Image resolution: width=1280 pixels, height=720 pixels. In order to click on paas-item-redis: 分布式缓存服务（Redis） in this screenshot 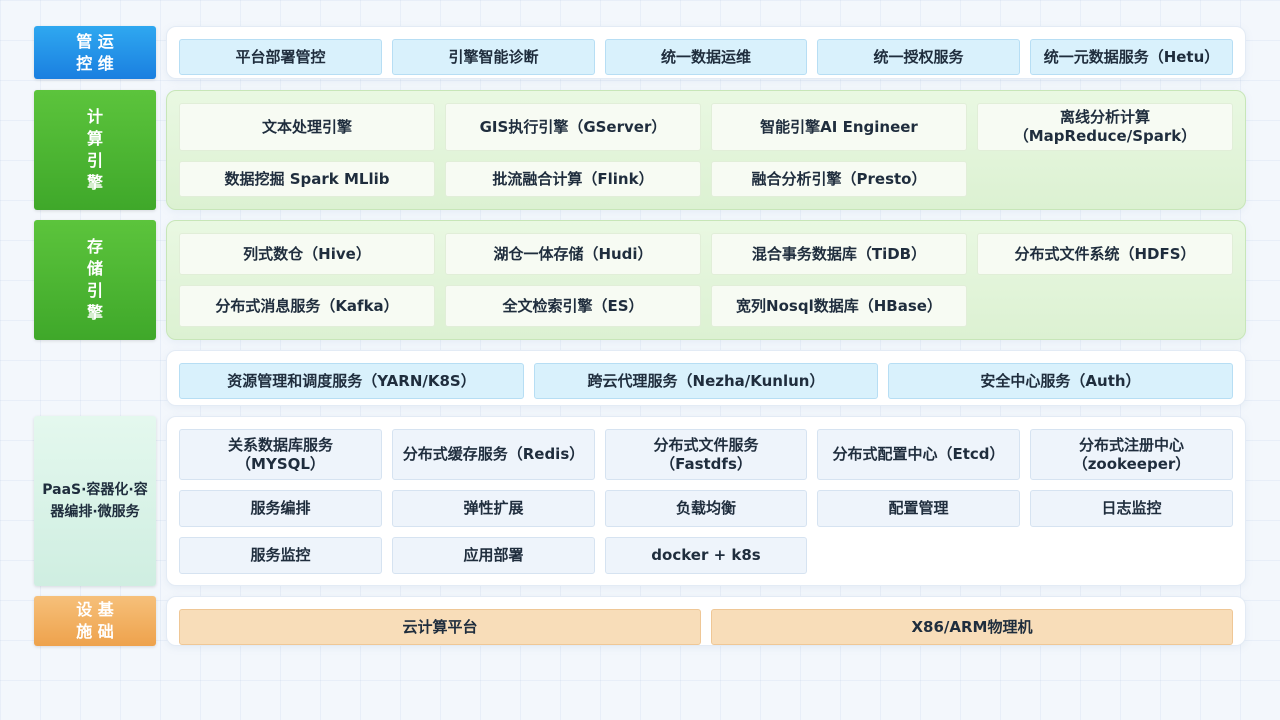, I will do `click(493, 454)`.